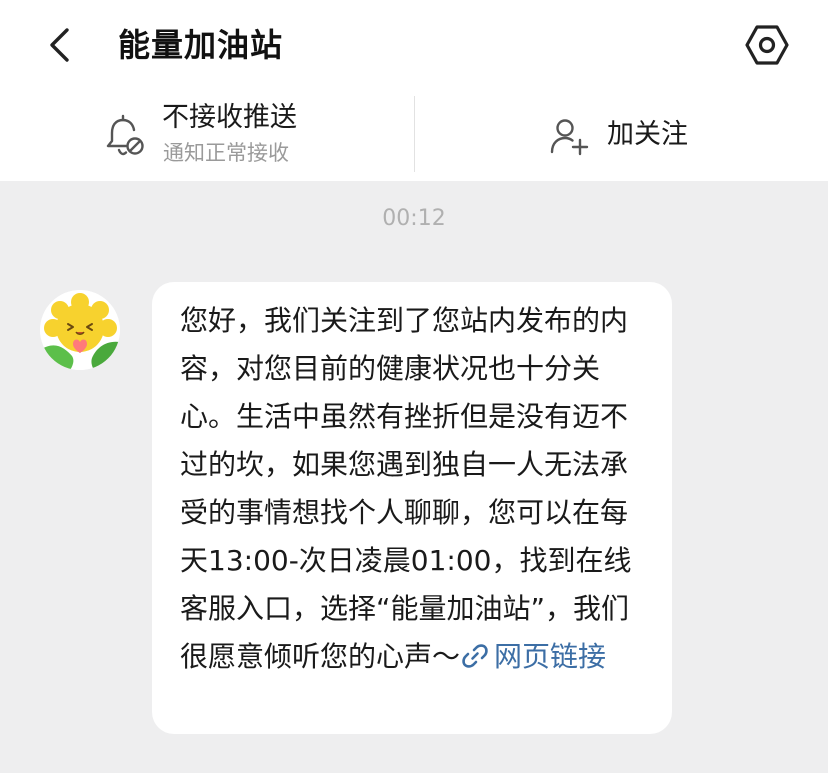 The image size is (828, 773). I want to click on sun-mascot-avatar-icon, so click(80, 330).